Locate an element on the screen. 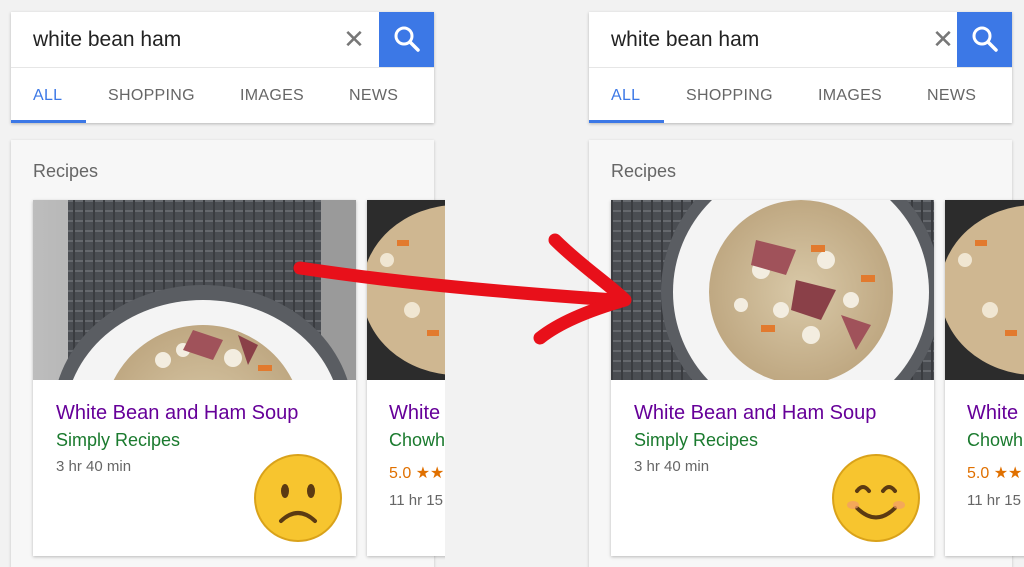 This screenshot has height=567, width=1024. frowning-face-icon is located at coordinates (298, 498).